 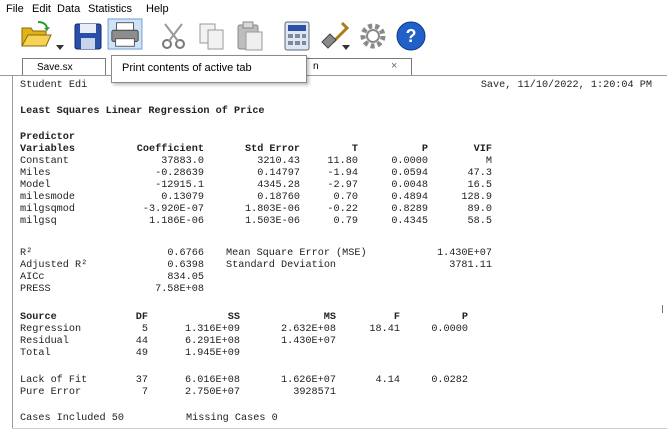 What do you see at coordinates (278, 173) in the screenshot?
I see `coef-stderr: 0.14797` at bounding box center [278, 173].